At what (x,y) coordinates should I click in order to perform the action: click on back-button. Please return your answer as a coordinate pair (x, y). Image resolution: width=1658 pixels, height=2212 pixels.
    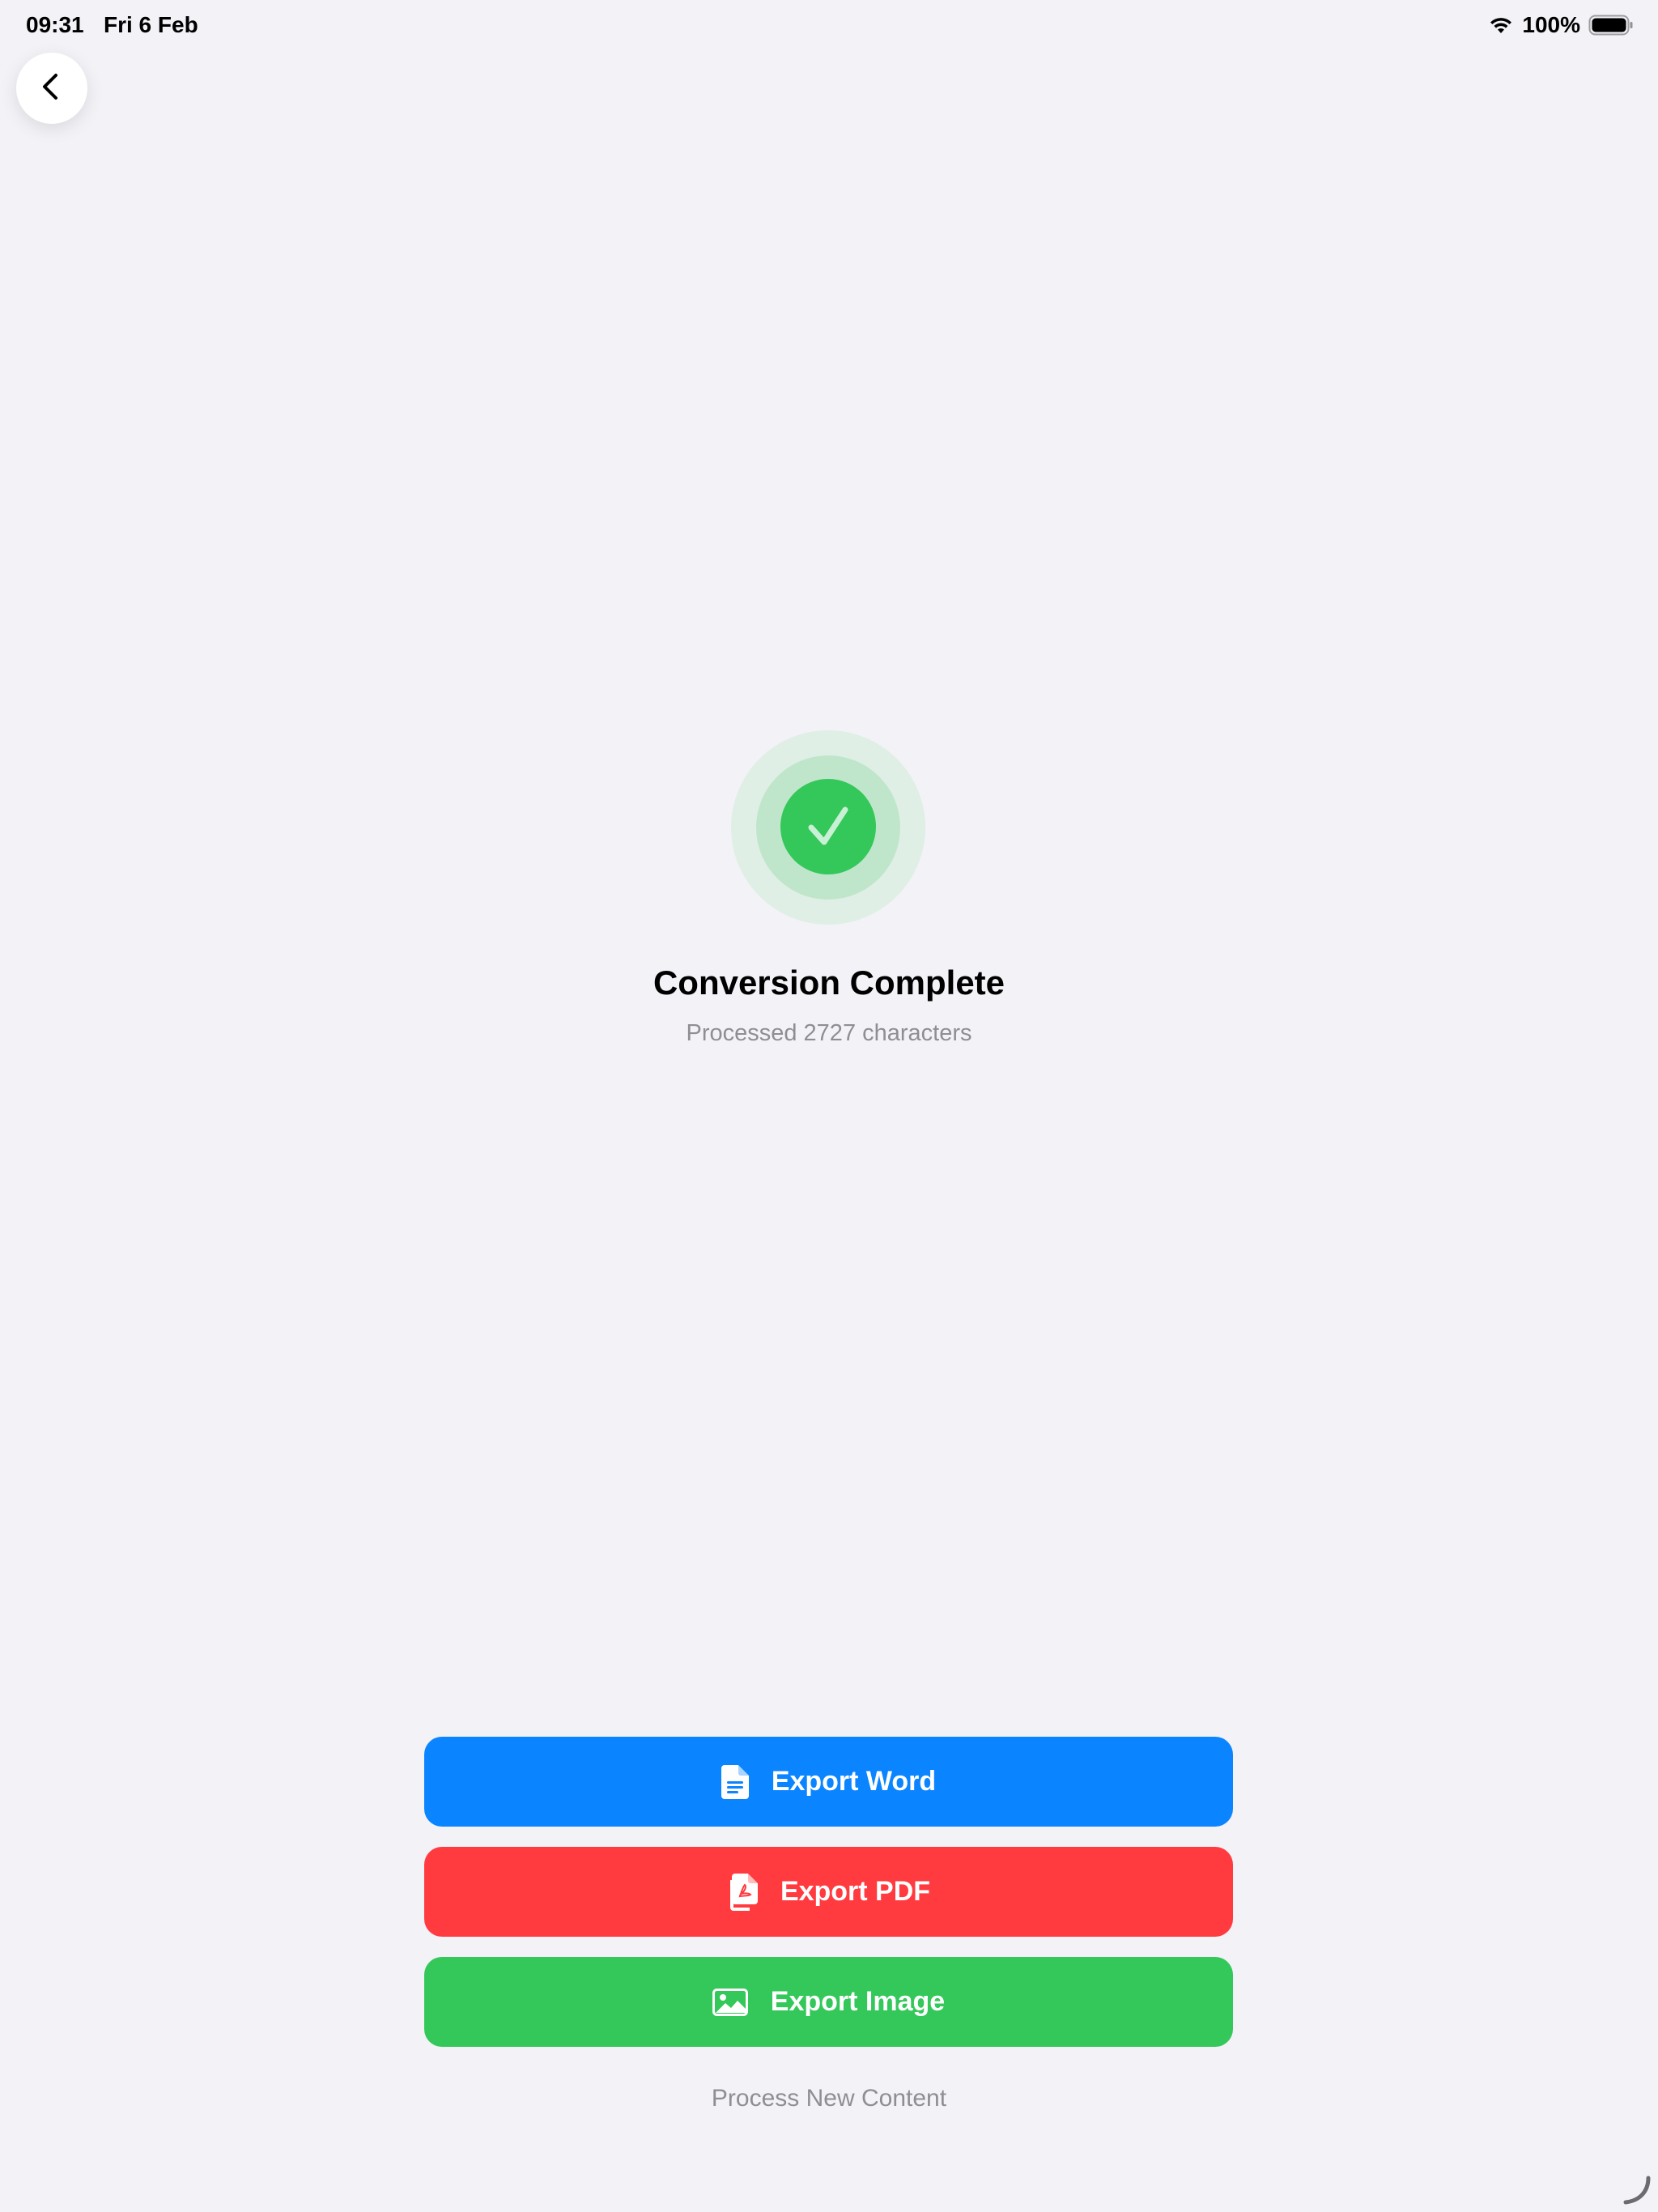
    Looking at the image, I should click on (51, 88).